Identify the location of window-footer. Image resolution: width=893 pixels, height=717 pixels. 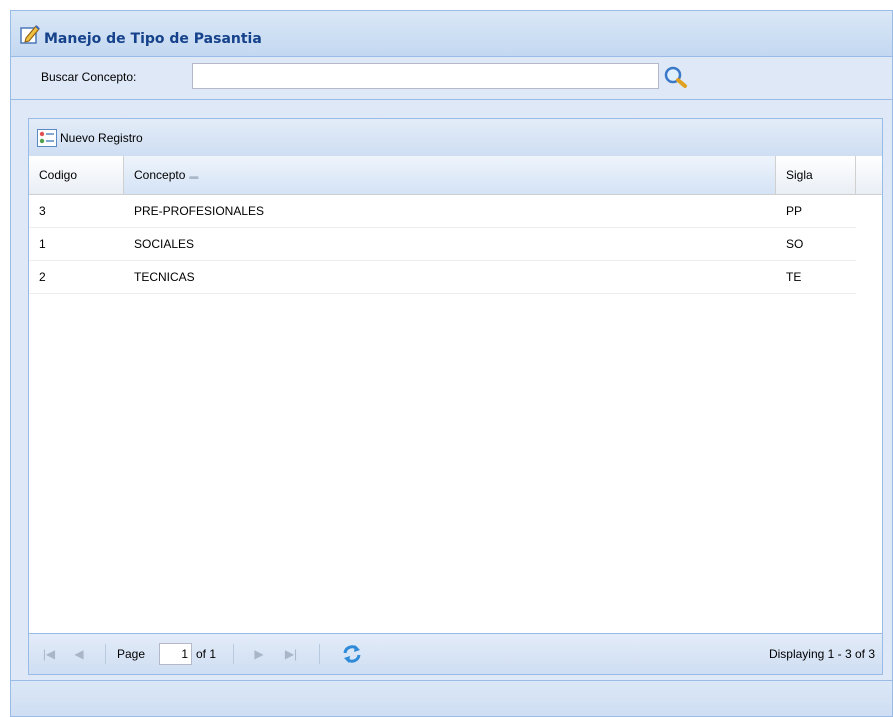
(451, 698).